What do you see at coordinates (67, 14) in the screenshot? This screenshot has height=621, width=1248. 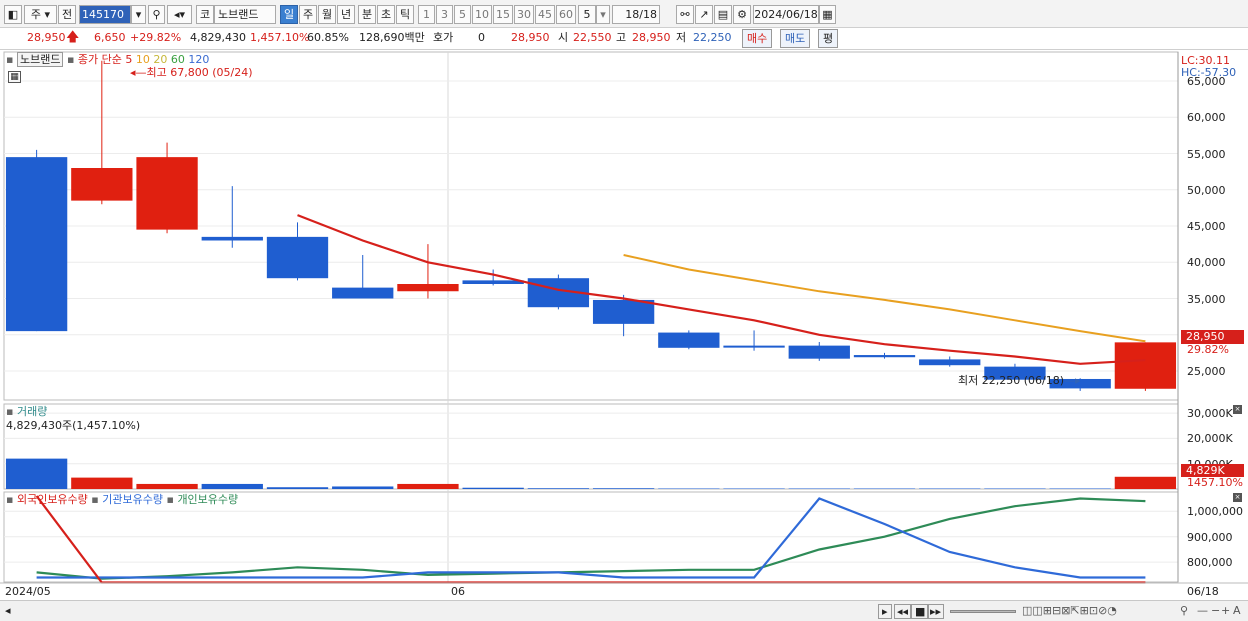 I see `prev-button: 전` at bounding box center [67, 14].